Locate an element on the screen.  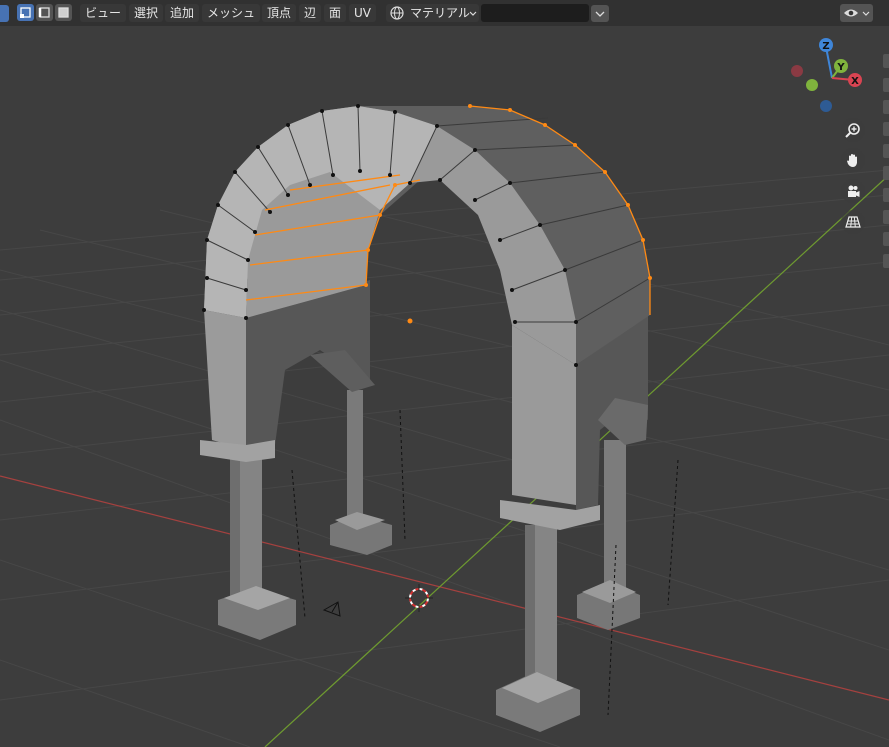
perspective-toggle-button is located at coordinates (853, 222).